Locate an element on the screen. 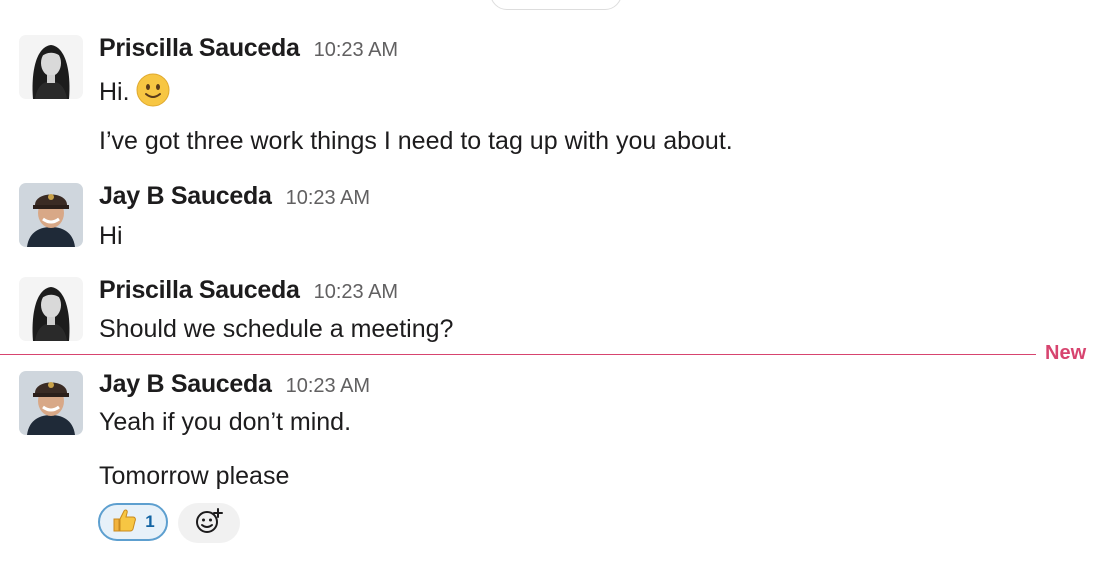  slightly-smiling-face-icon is located at coordinates (153, 93).